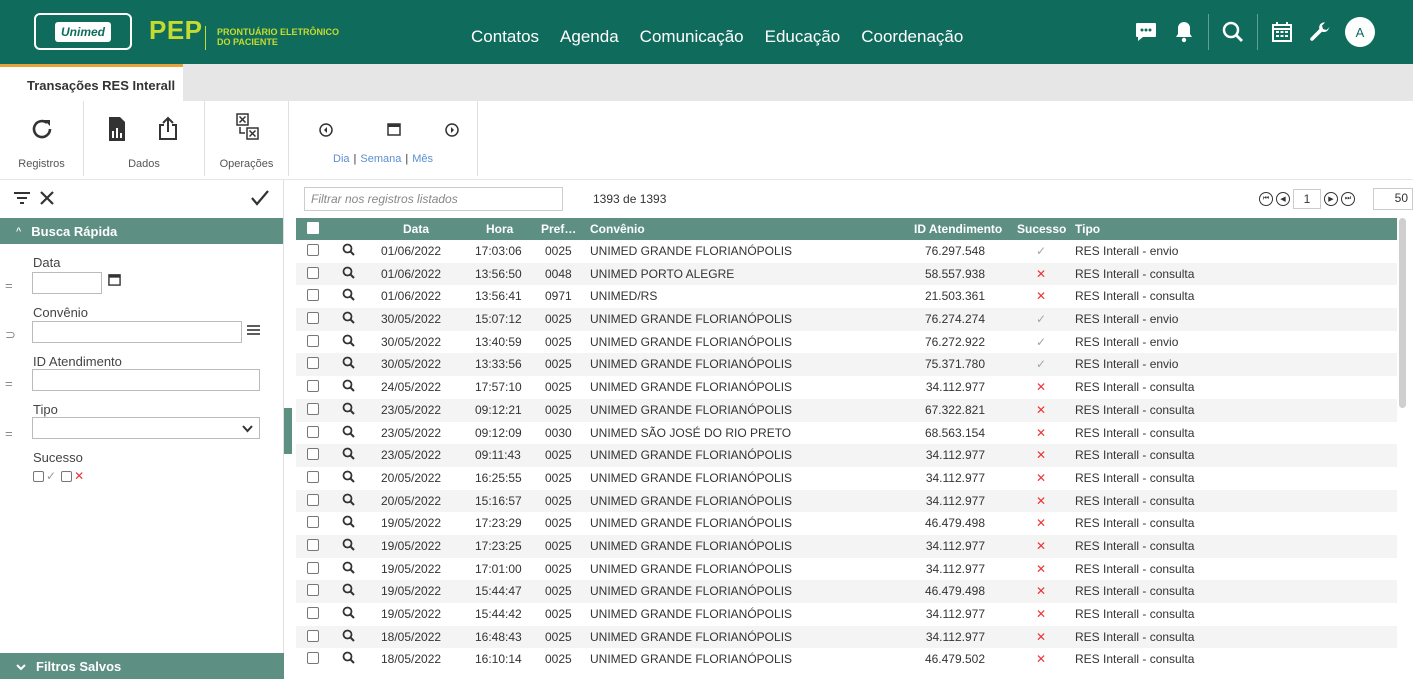  What do you see at coordinates (67, 476) in the screenshot?
I see `sucesso-false-checkbox` at bounding box center [67, 476].